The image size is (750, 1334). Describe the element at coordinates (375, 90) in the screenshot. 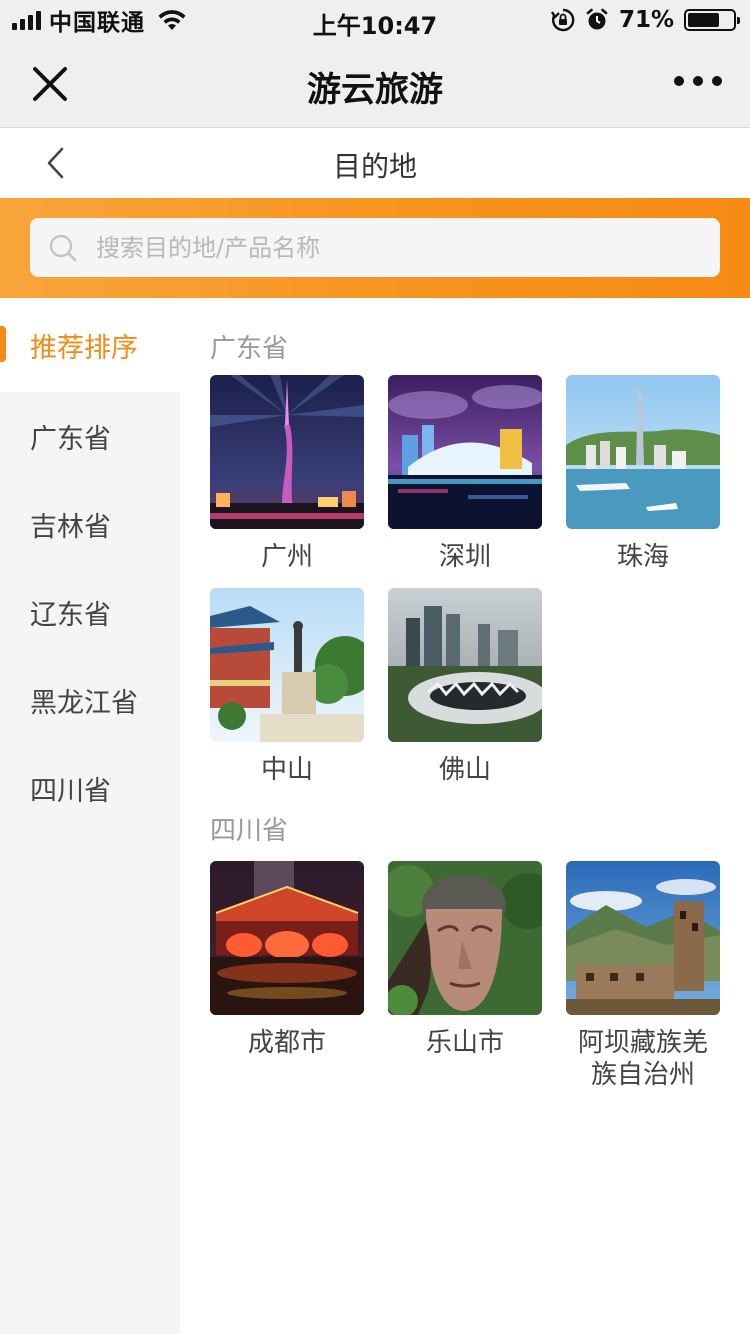

I see `app-title: 游云旅游` at that location.